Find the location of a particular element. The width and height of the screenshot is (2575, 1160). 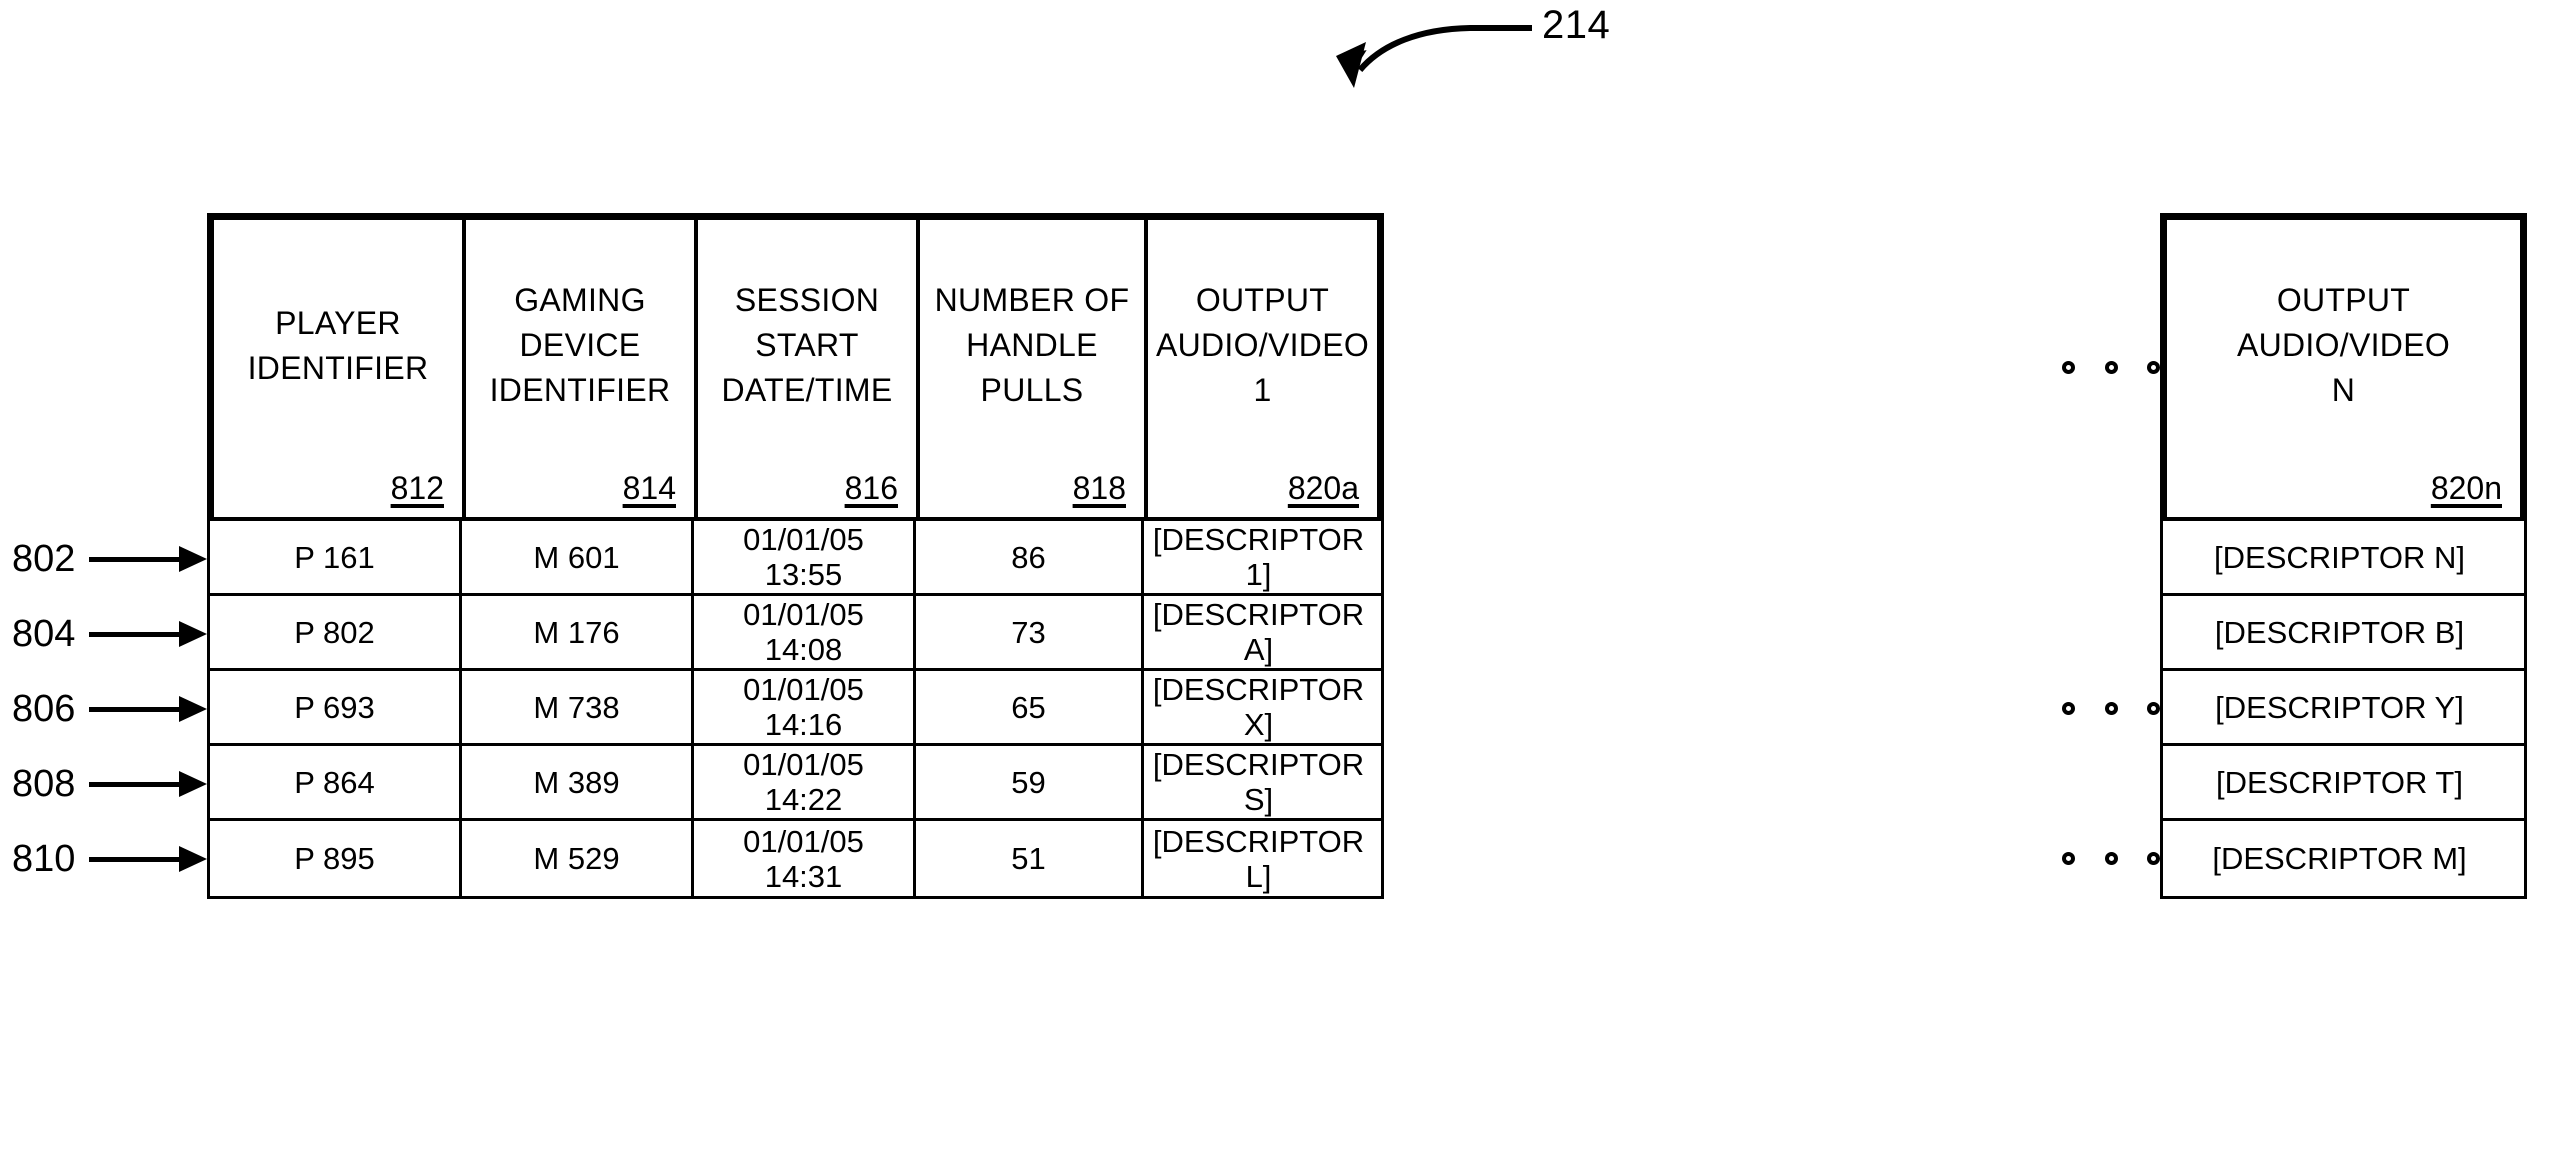

column-header-label: NUMBER OF HANDLE PULLS is located at coordinates (1032, 345).